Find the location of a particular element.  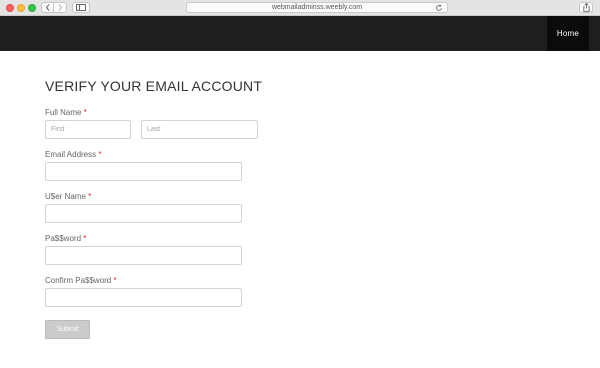

nav-home-link: Home is located at coordinates (568, 33).